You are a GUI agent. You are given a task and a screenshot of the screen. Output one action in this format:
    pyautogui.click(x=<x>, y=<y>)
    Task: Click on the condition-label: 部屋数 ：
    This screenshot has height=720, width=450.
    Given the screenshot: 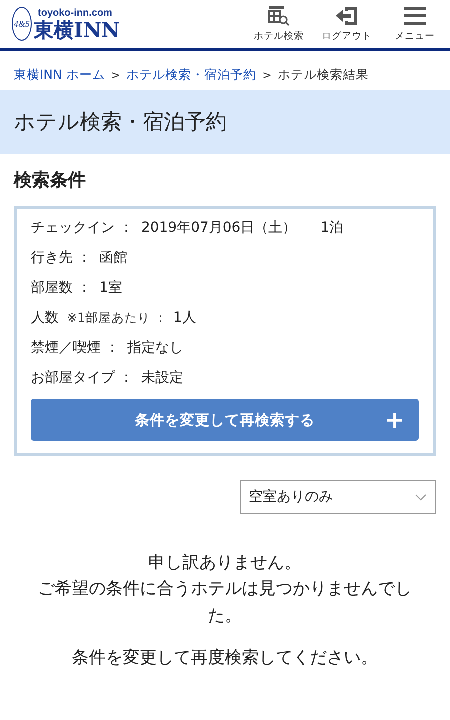 What is the action you would take?
    pyautogui.click(x=61, y=288)
    